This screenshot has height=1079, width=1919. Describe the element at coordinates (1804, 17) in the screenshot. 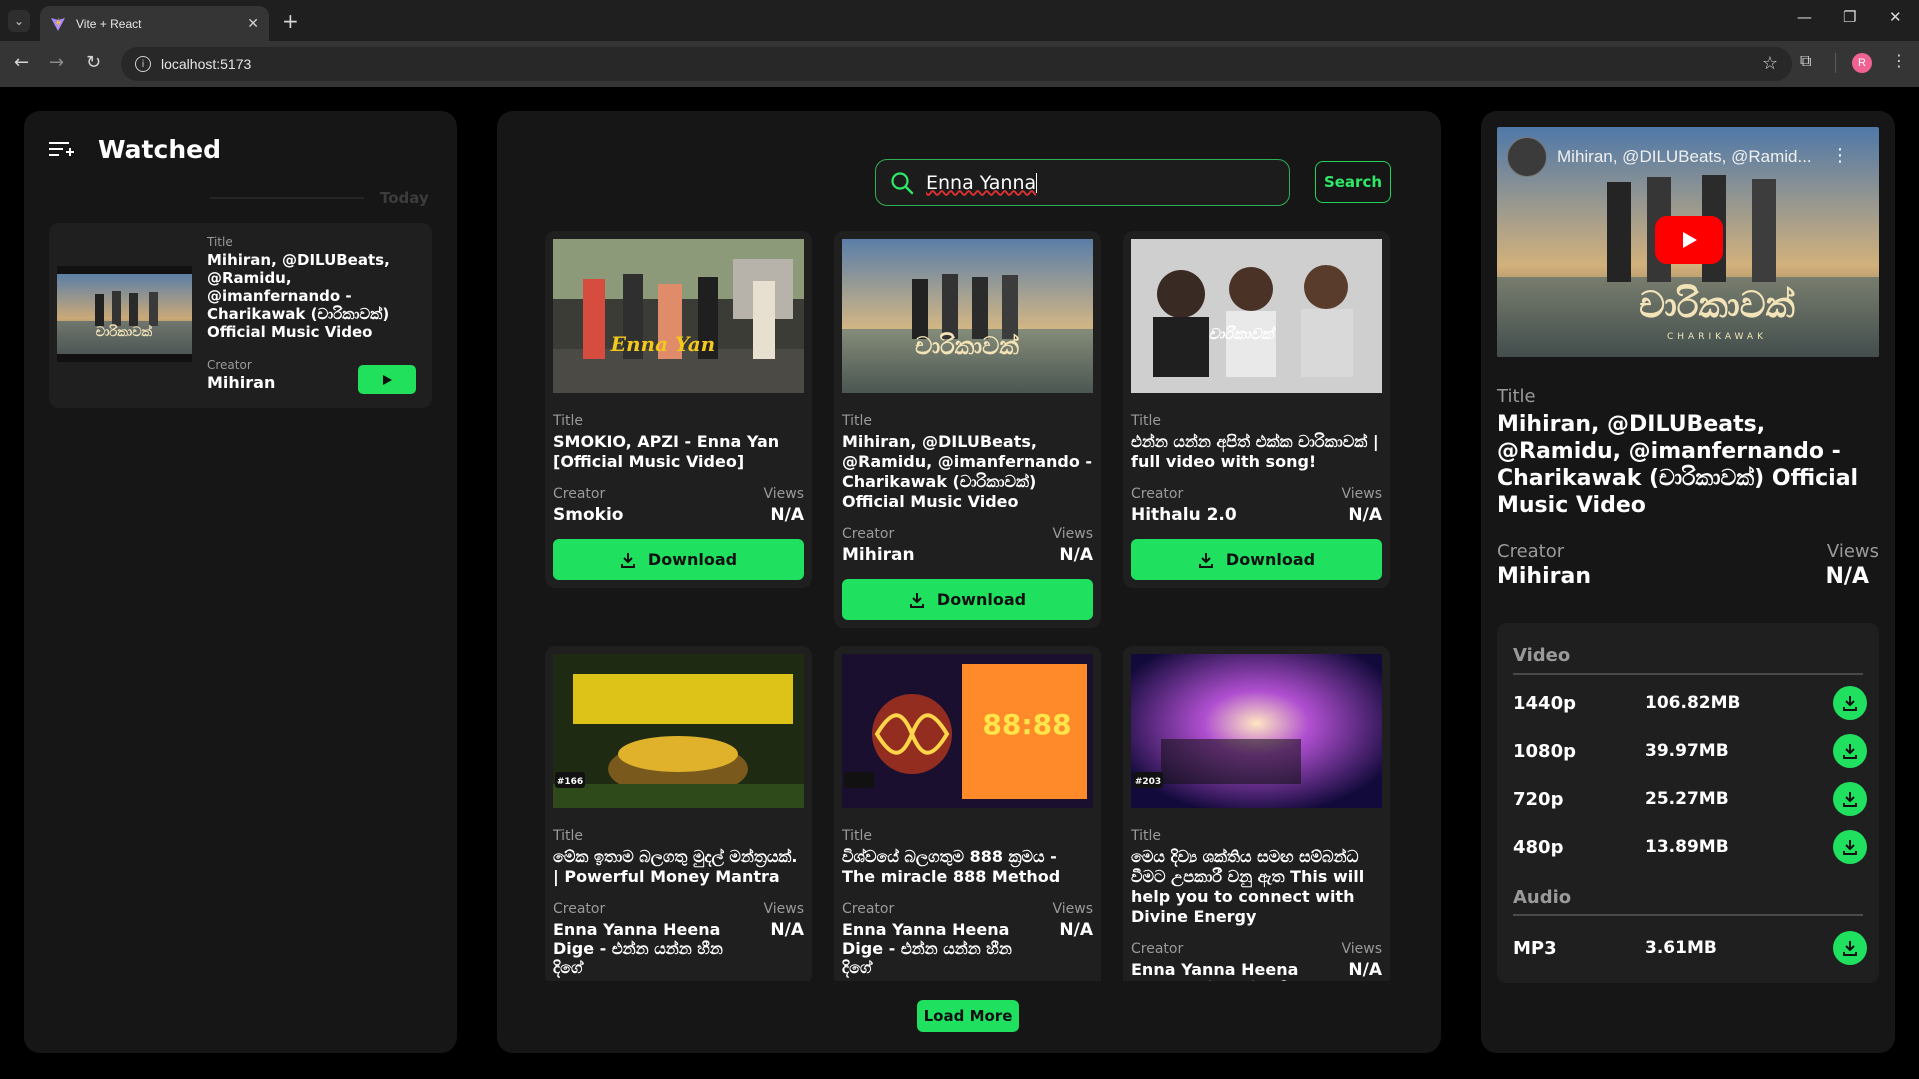

I see `minimize-icon: —` at that location.